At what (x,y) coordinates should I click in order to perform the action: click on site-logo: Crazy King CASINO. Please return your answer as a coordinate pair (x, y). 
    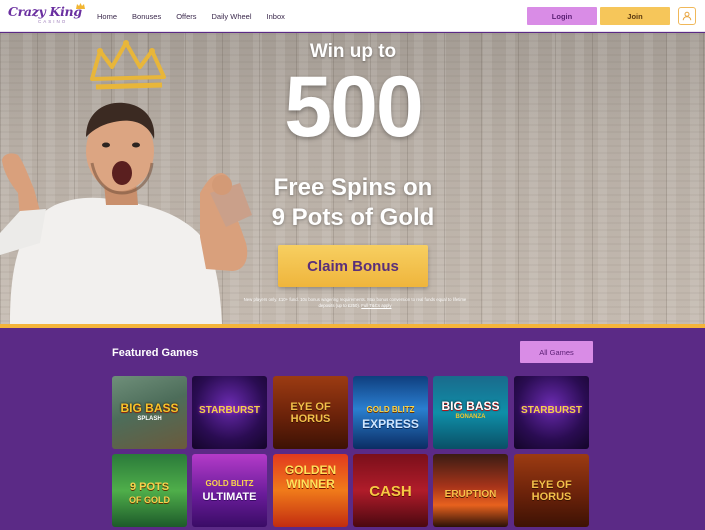
    Looking at the image, I should click on (47, 16).